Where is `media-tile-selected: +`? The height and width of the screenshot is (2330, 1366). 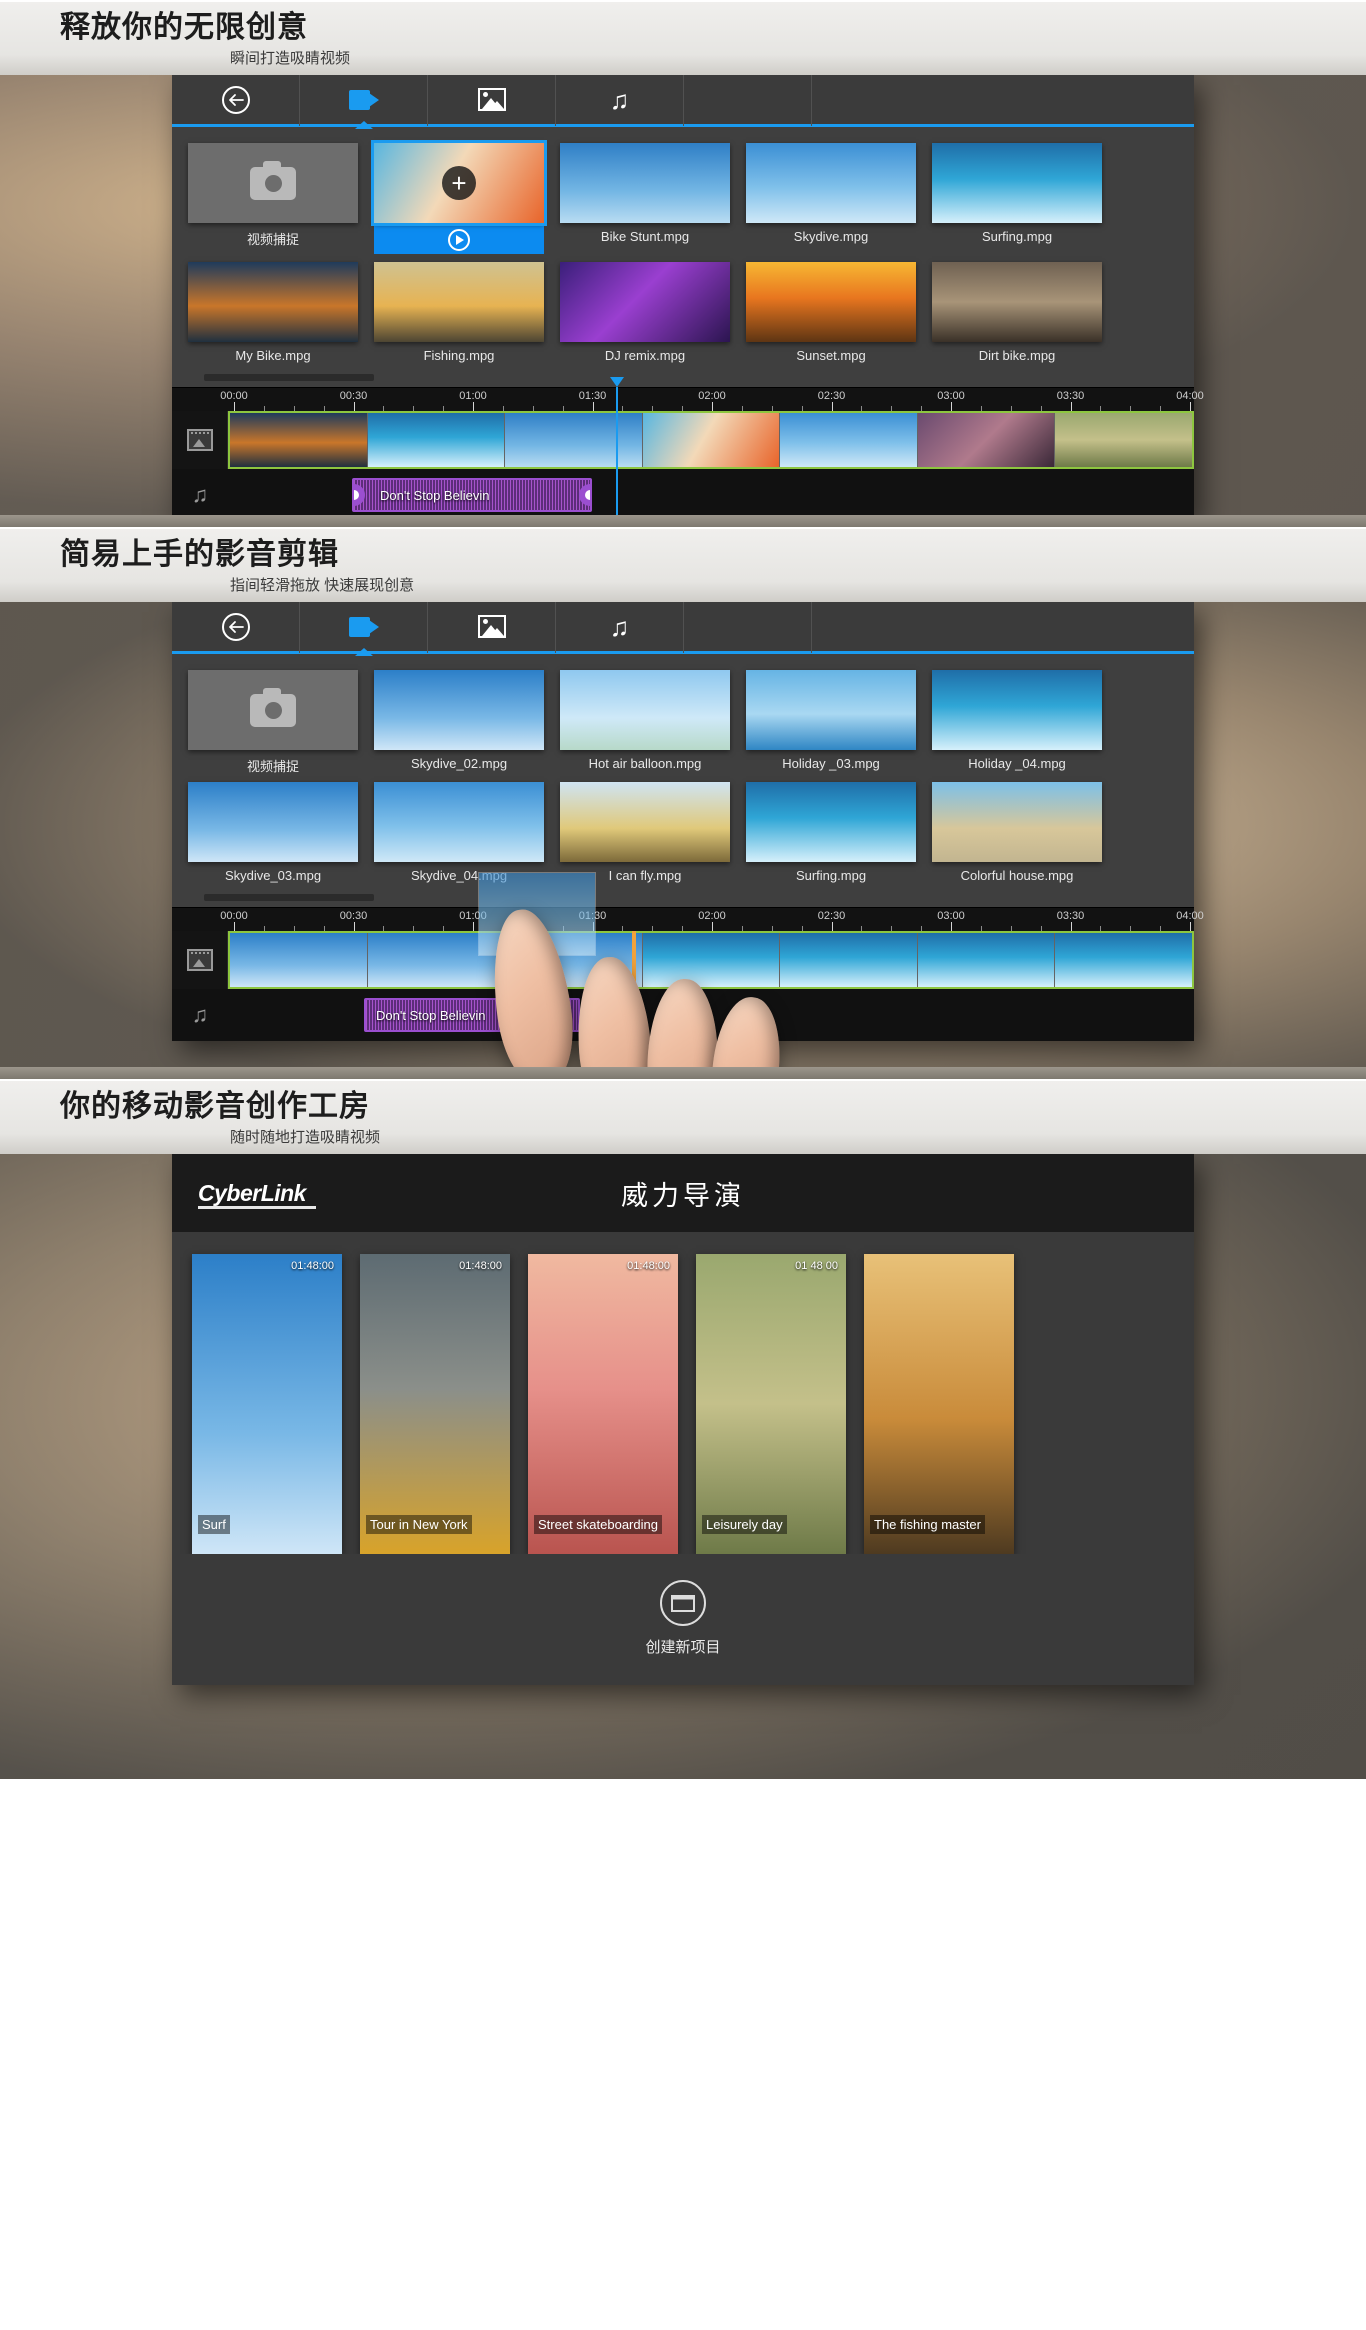
media-tile-selected: + is located at coordinates (459, 197).